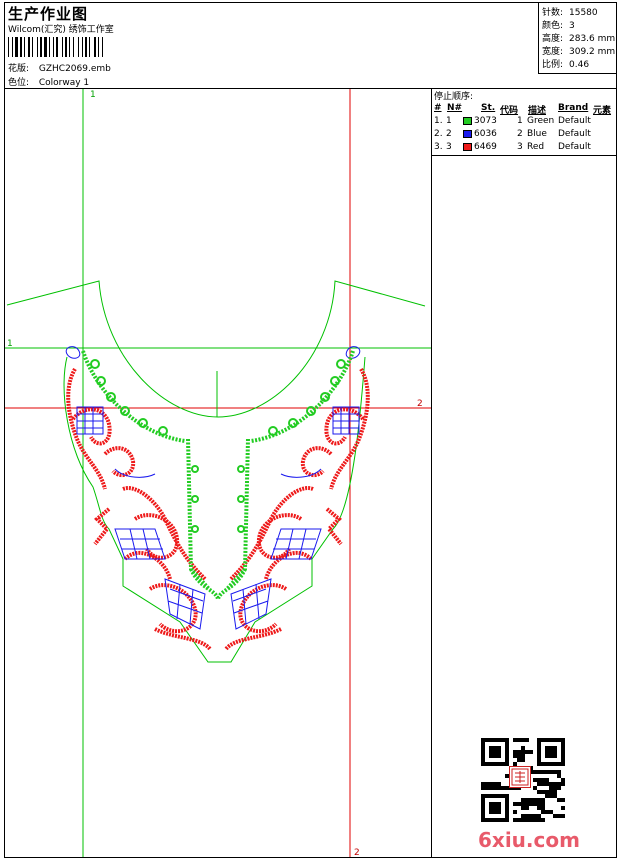  I want to click on row-index: 2., so click(438, 134).